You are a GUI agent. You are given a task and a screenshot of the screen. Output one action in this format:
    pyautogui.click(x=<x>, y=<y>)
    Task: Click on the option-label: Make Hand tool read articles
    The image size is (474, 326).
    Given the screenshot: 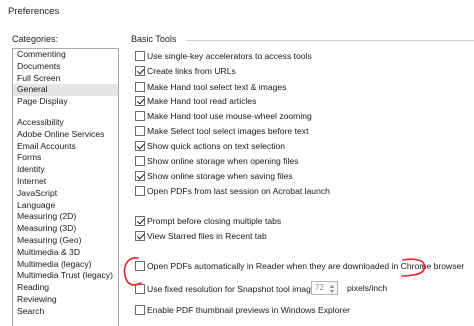 What is the action you would take?
    pyautogui.click(x=202, y=101)
    